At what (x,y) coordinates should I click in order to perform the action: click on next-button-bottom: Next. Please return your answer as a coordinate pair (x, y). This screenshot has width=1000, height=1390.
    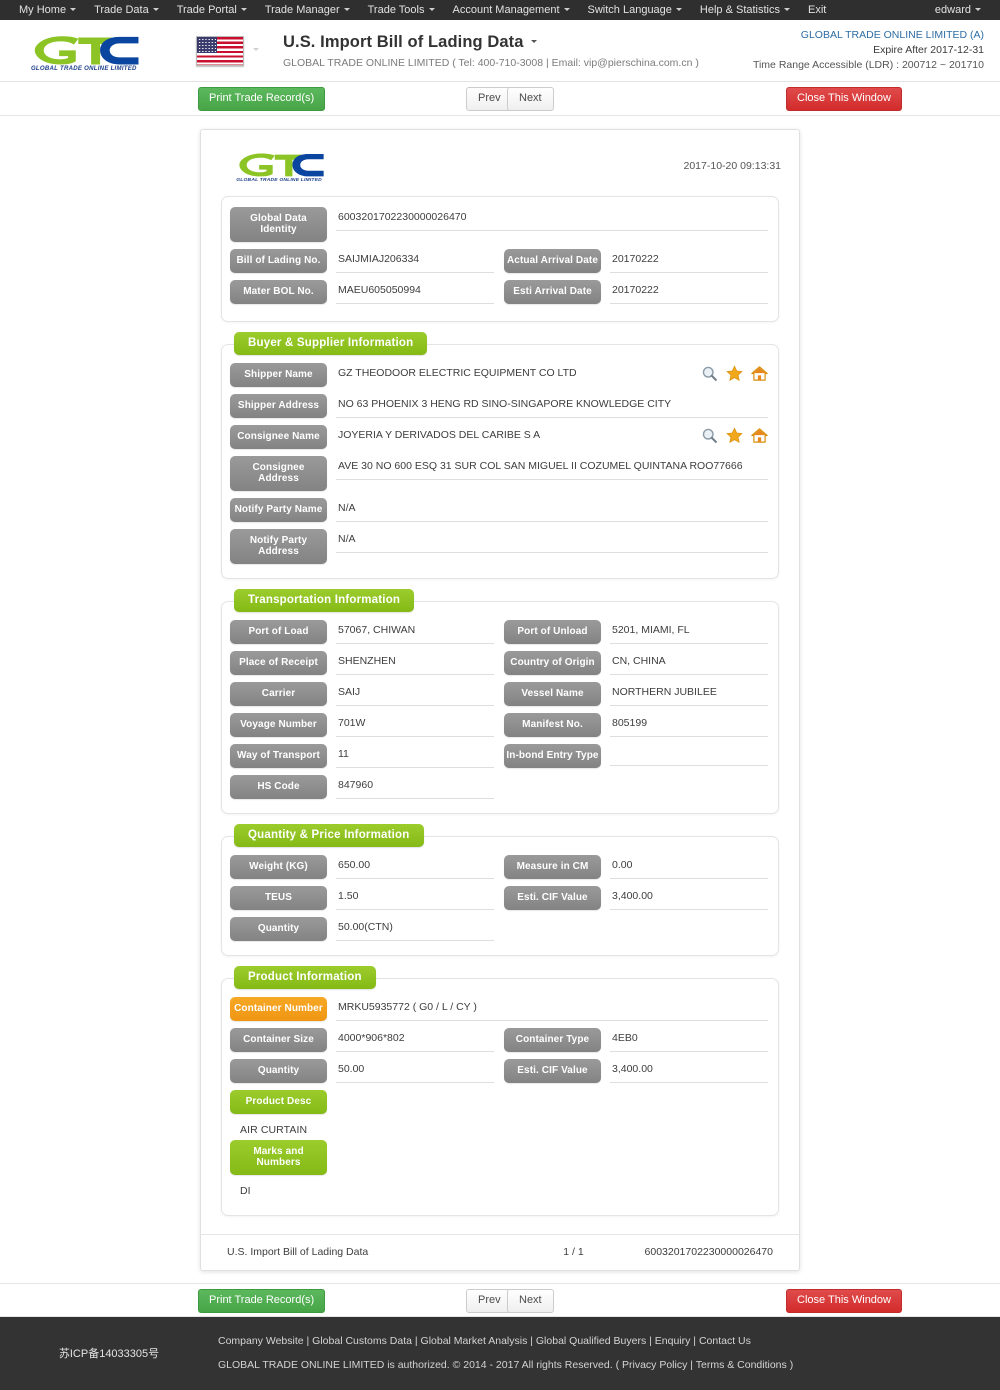
    Looking at the image, I should click on (530, 1301).